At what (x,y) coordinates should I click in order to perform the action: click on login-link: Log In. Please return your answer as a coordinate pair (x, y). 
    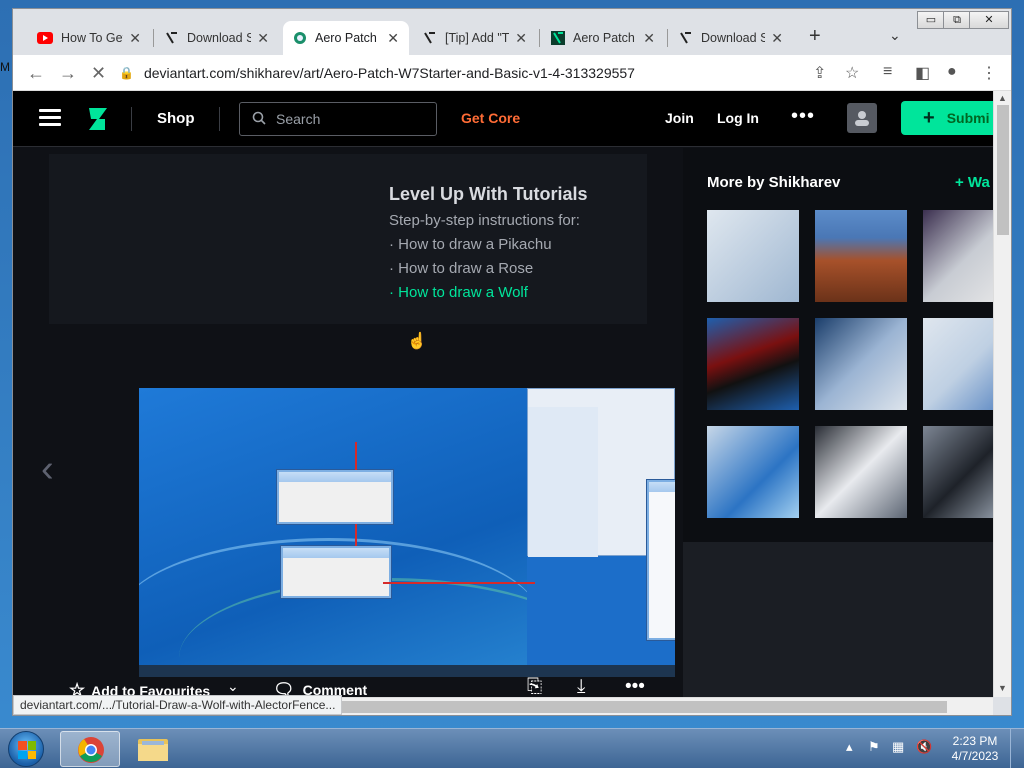
    Looking at the image, I should click on (738, 118).